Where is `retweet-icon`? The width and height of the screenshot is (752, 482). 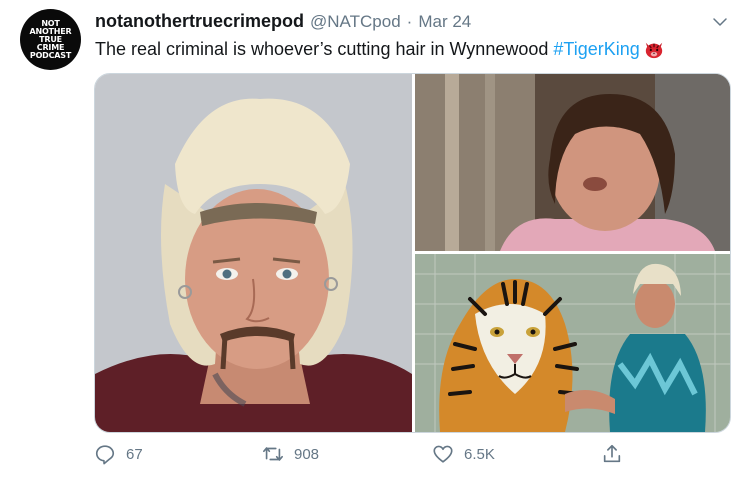
retweet-icon is located at coordinates (273, 454).